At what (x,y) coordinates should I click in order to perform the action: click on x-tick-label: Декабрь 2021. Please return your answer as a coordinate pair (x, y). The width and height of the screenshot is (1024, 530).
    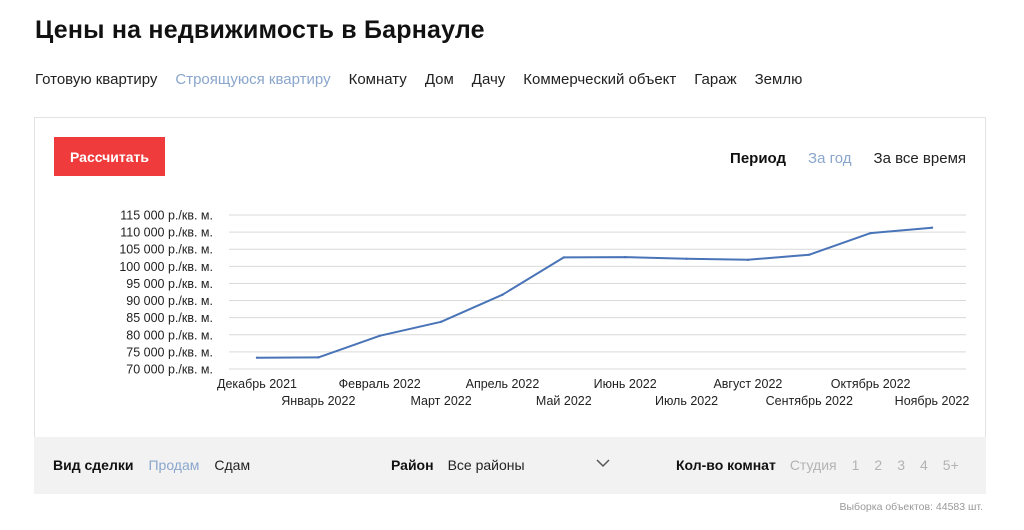
    Looking at the image, I should click on (257, 384).